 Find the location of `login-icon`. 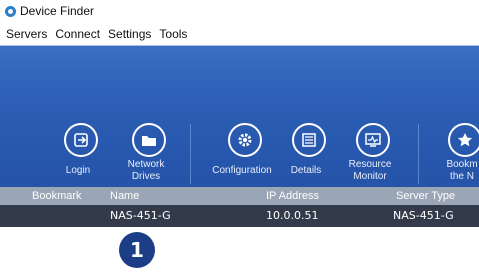

login-icon is located at coordinates (81, 140).